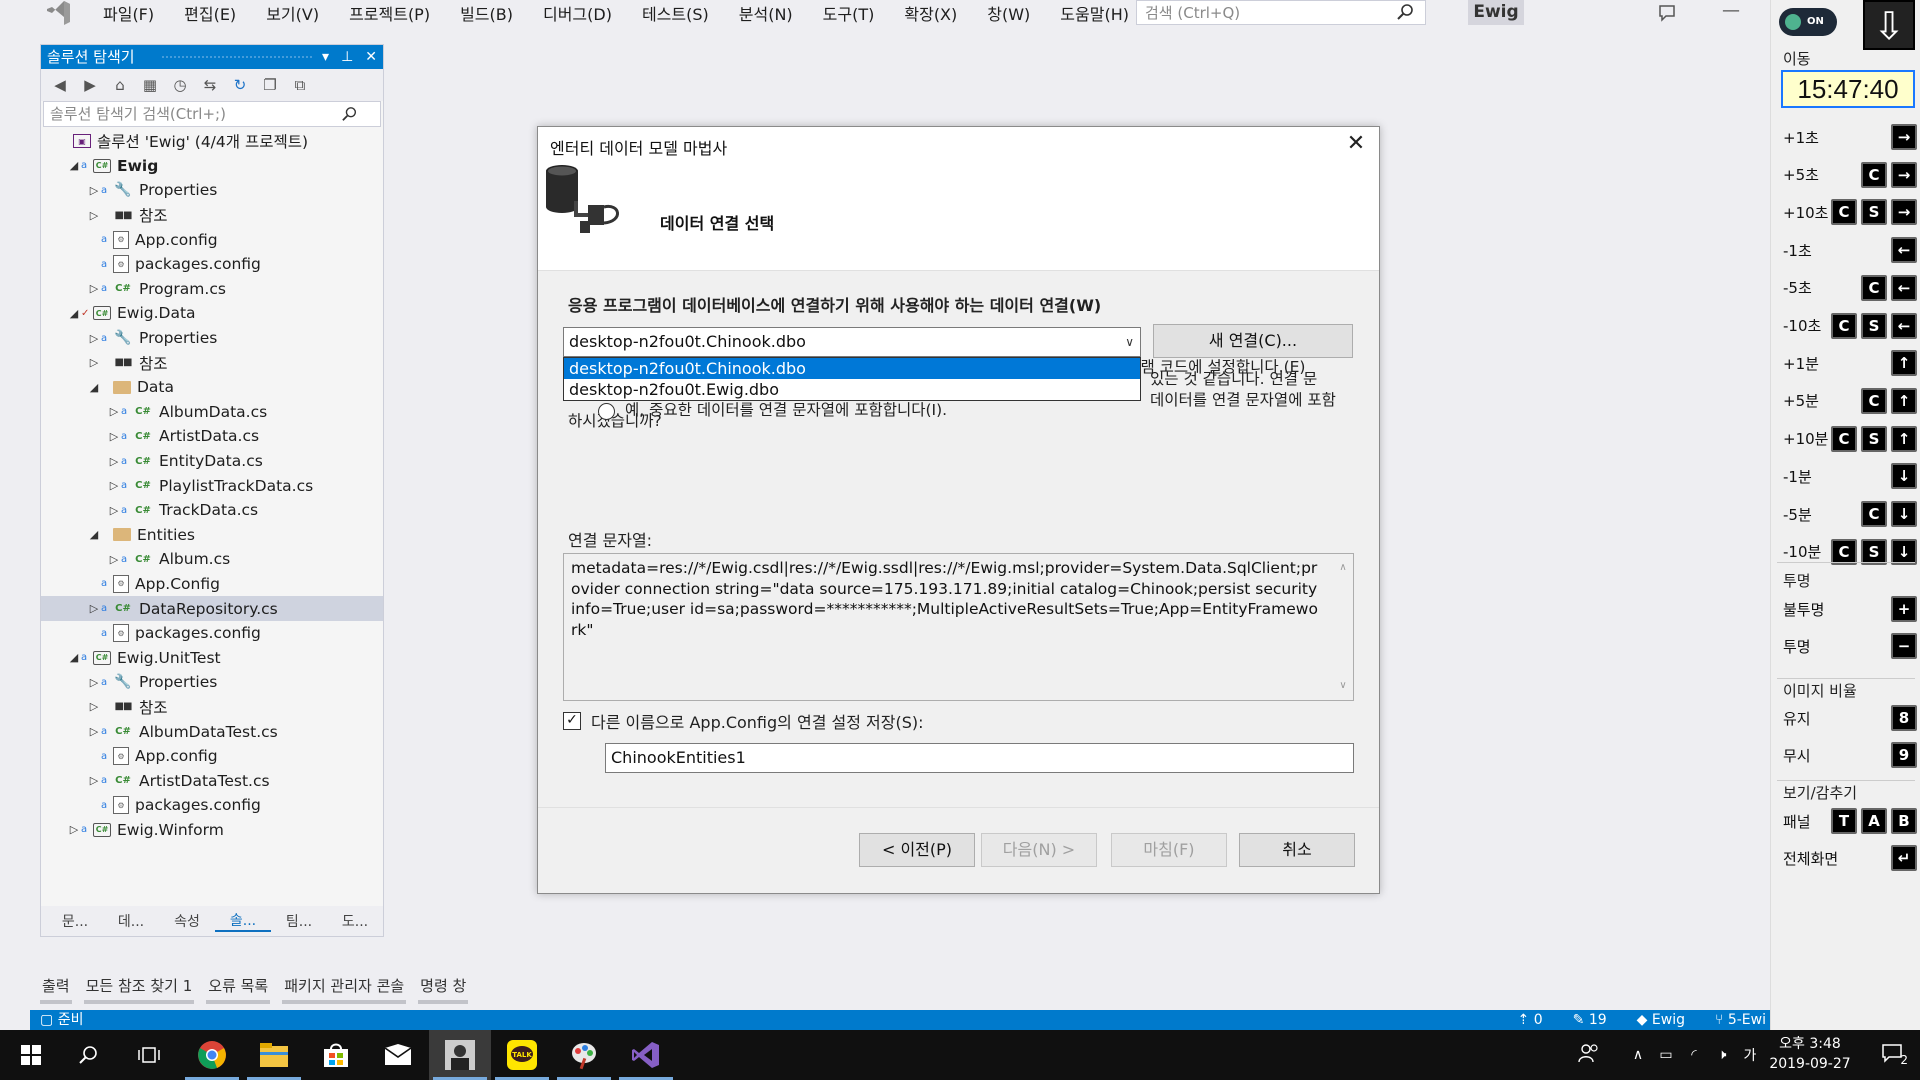 This screenshot has height=1080, width=1920. I want to click on transparent-row: 투명 −, so click(1850, 646).